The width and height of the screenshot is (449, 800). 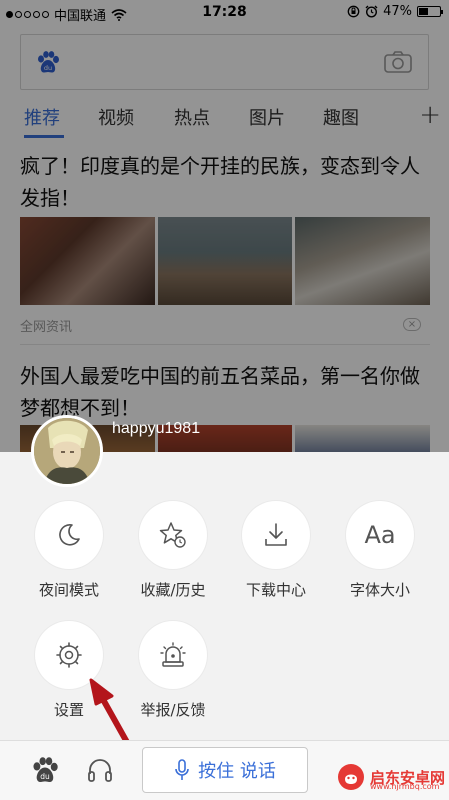 I want to click on watermark: 启东安卓网 www.hjrmbq.com, so click(x=390, y=777).